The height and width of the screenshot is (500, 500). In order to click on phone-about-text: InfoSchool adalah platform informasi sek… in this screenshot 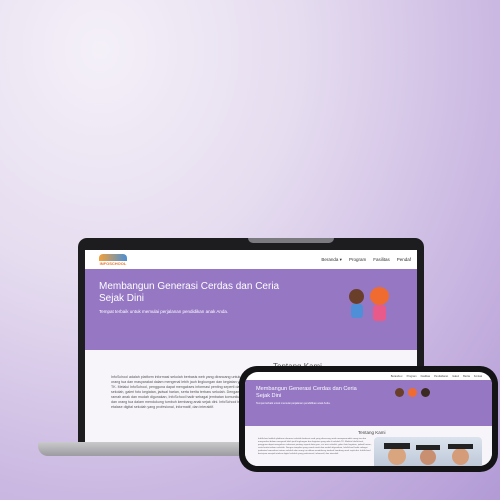, I will do `click(315, 446)`.